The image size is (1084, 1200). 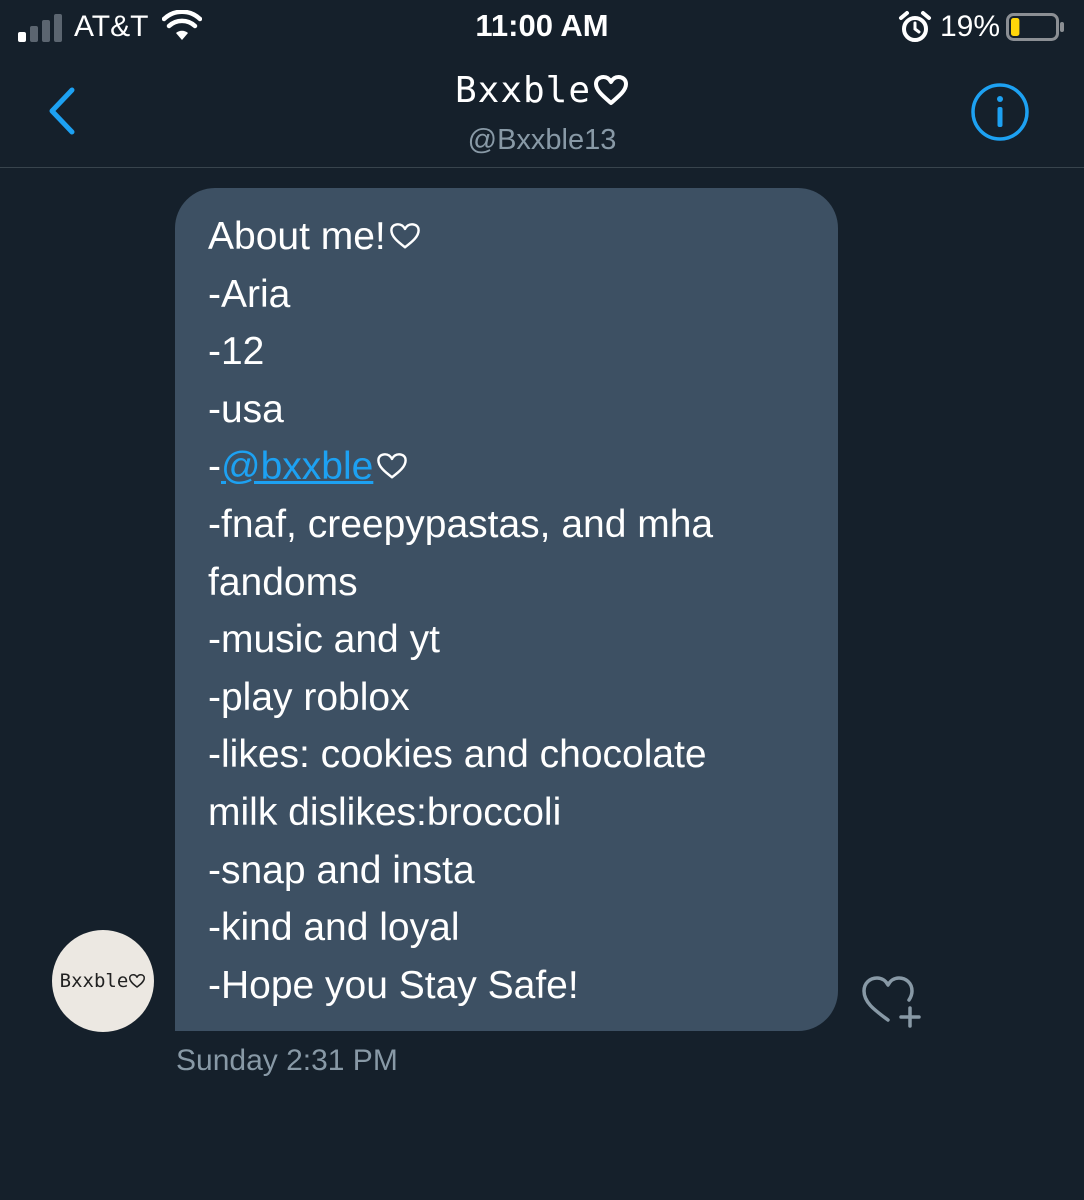 I want to click on message-line: -fnaf, creepypastas, and mha, so click(x=461, y=524).